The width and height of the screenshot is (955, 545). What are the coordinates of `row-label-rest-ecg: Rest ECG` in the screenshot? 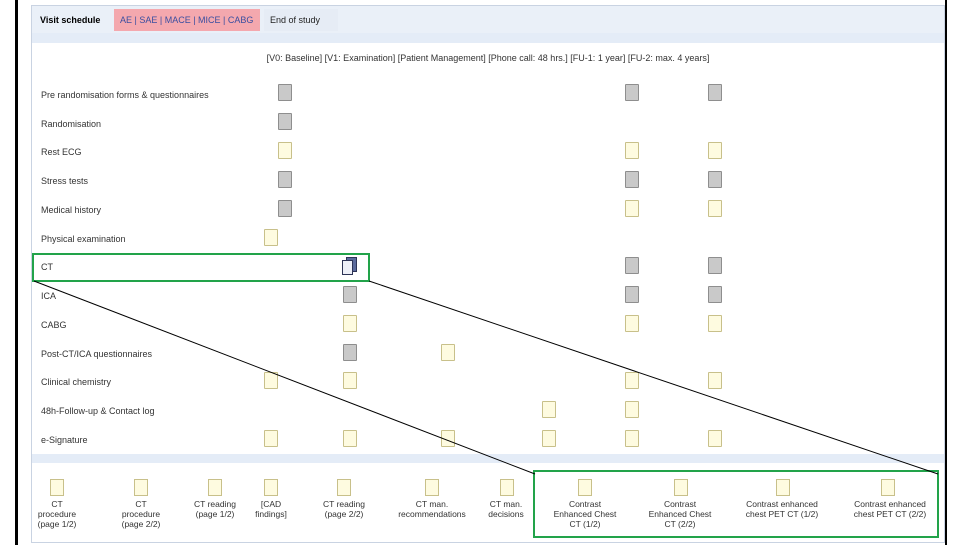 It's located at (61, 152).